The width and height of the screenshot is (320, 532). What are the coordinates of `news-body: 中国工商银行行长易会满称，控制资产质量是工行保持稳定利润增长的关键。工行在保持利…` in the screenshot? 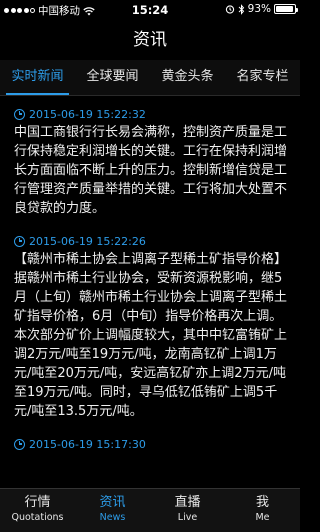 It's located at (151, 170).